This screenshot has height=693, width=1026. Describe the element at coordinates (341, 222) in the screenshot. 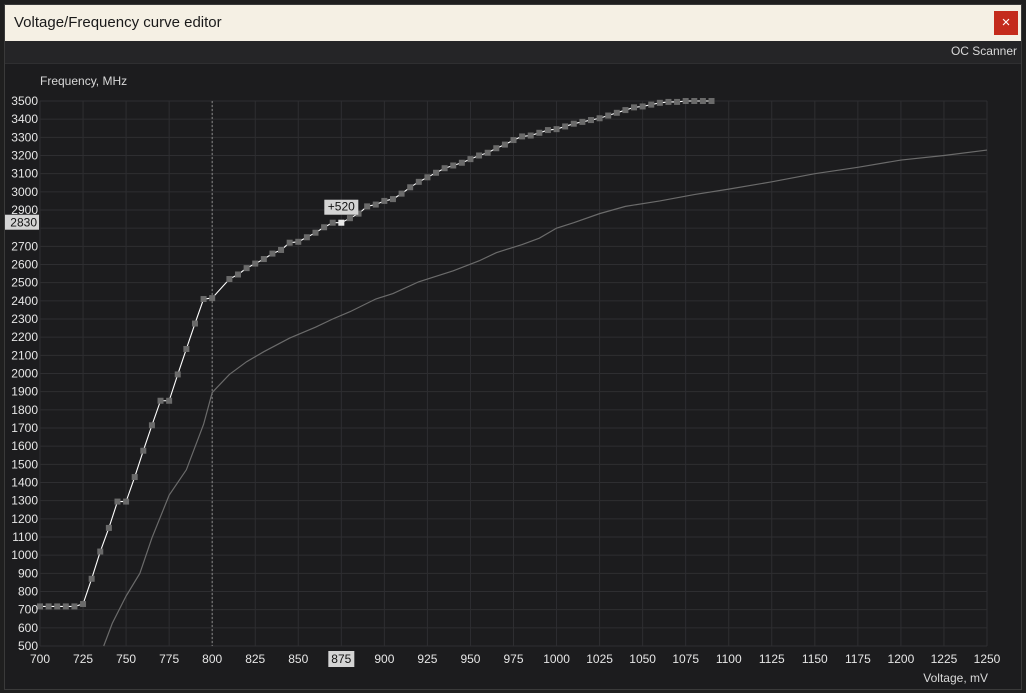

I see `selected-curve-point` at that location.